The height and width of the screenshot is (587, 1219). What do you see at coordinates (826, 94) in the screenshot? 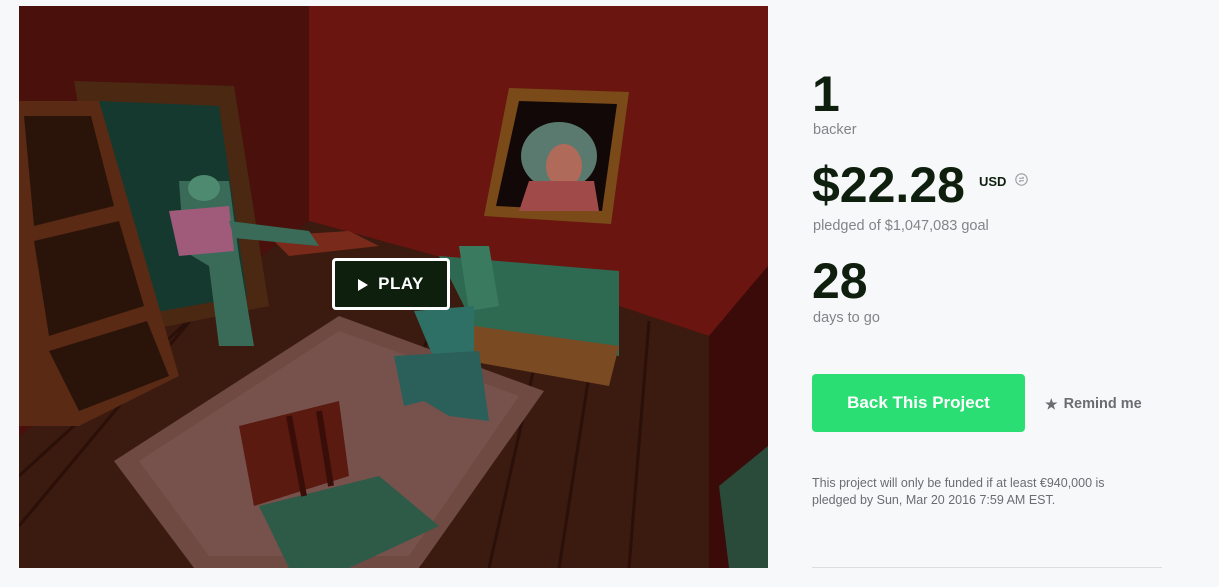
I see `backers-count: 1` at bounding box center [826, 94].